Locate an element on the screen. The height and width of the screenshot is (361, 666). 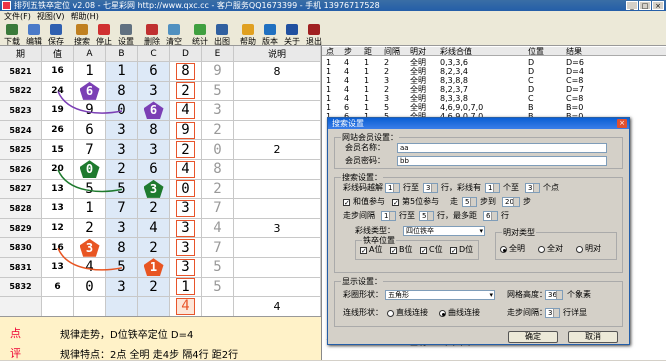
toolbar-about-button: 关于 is located at coordinates (292, 34).